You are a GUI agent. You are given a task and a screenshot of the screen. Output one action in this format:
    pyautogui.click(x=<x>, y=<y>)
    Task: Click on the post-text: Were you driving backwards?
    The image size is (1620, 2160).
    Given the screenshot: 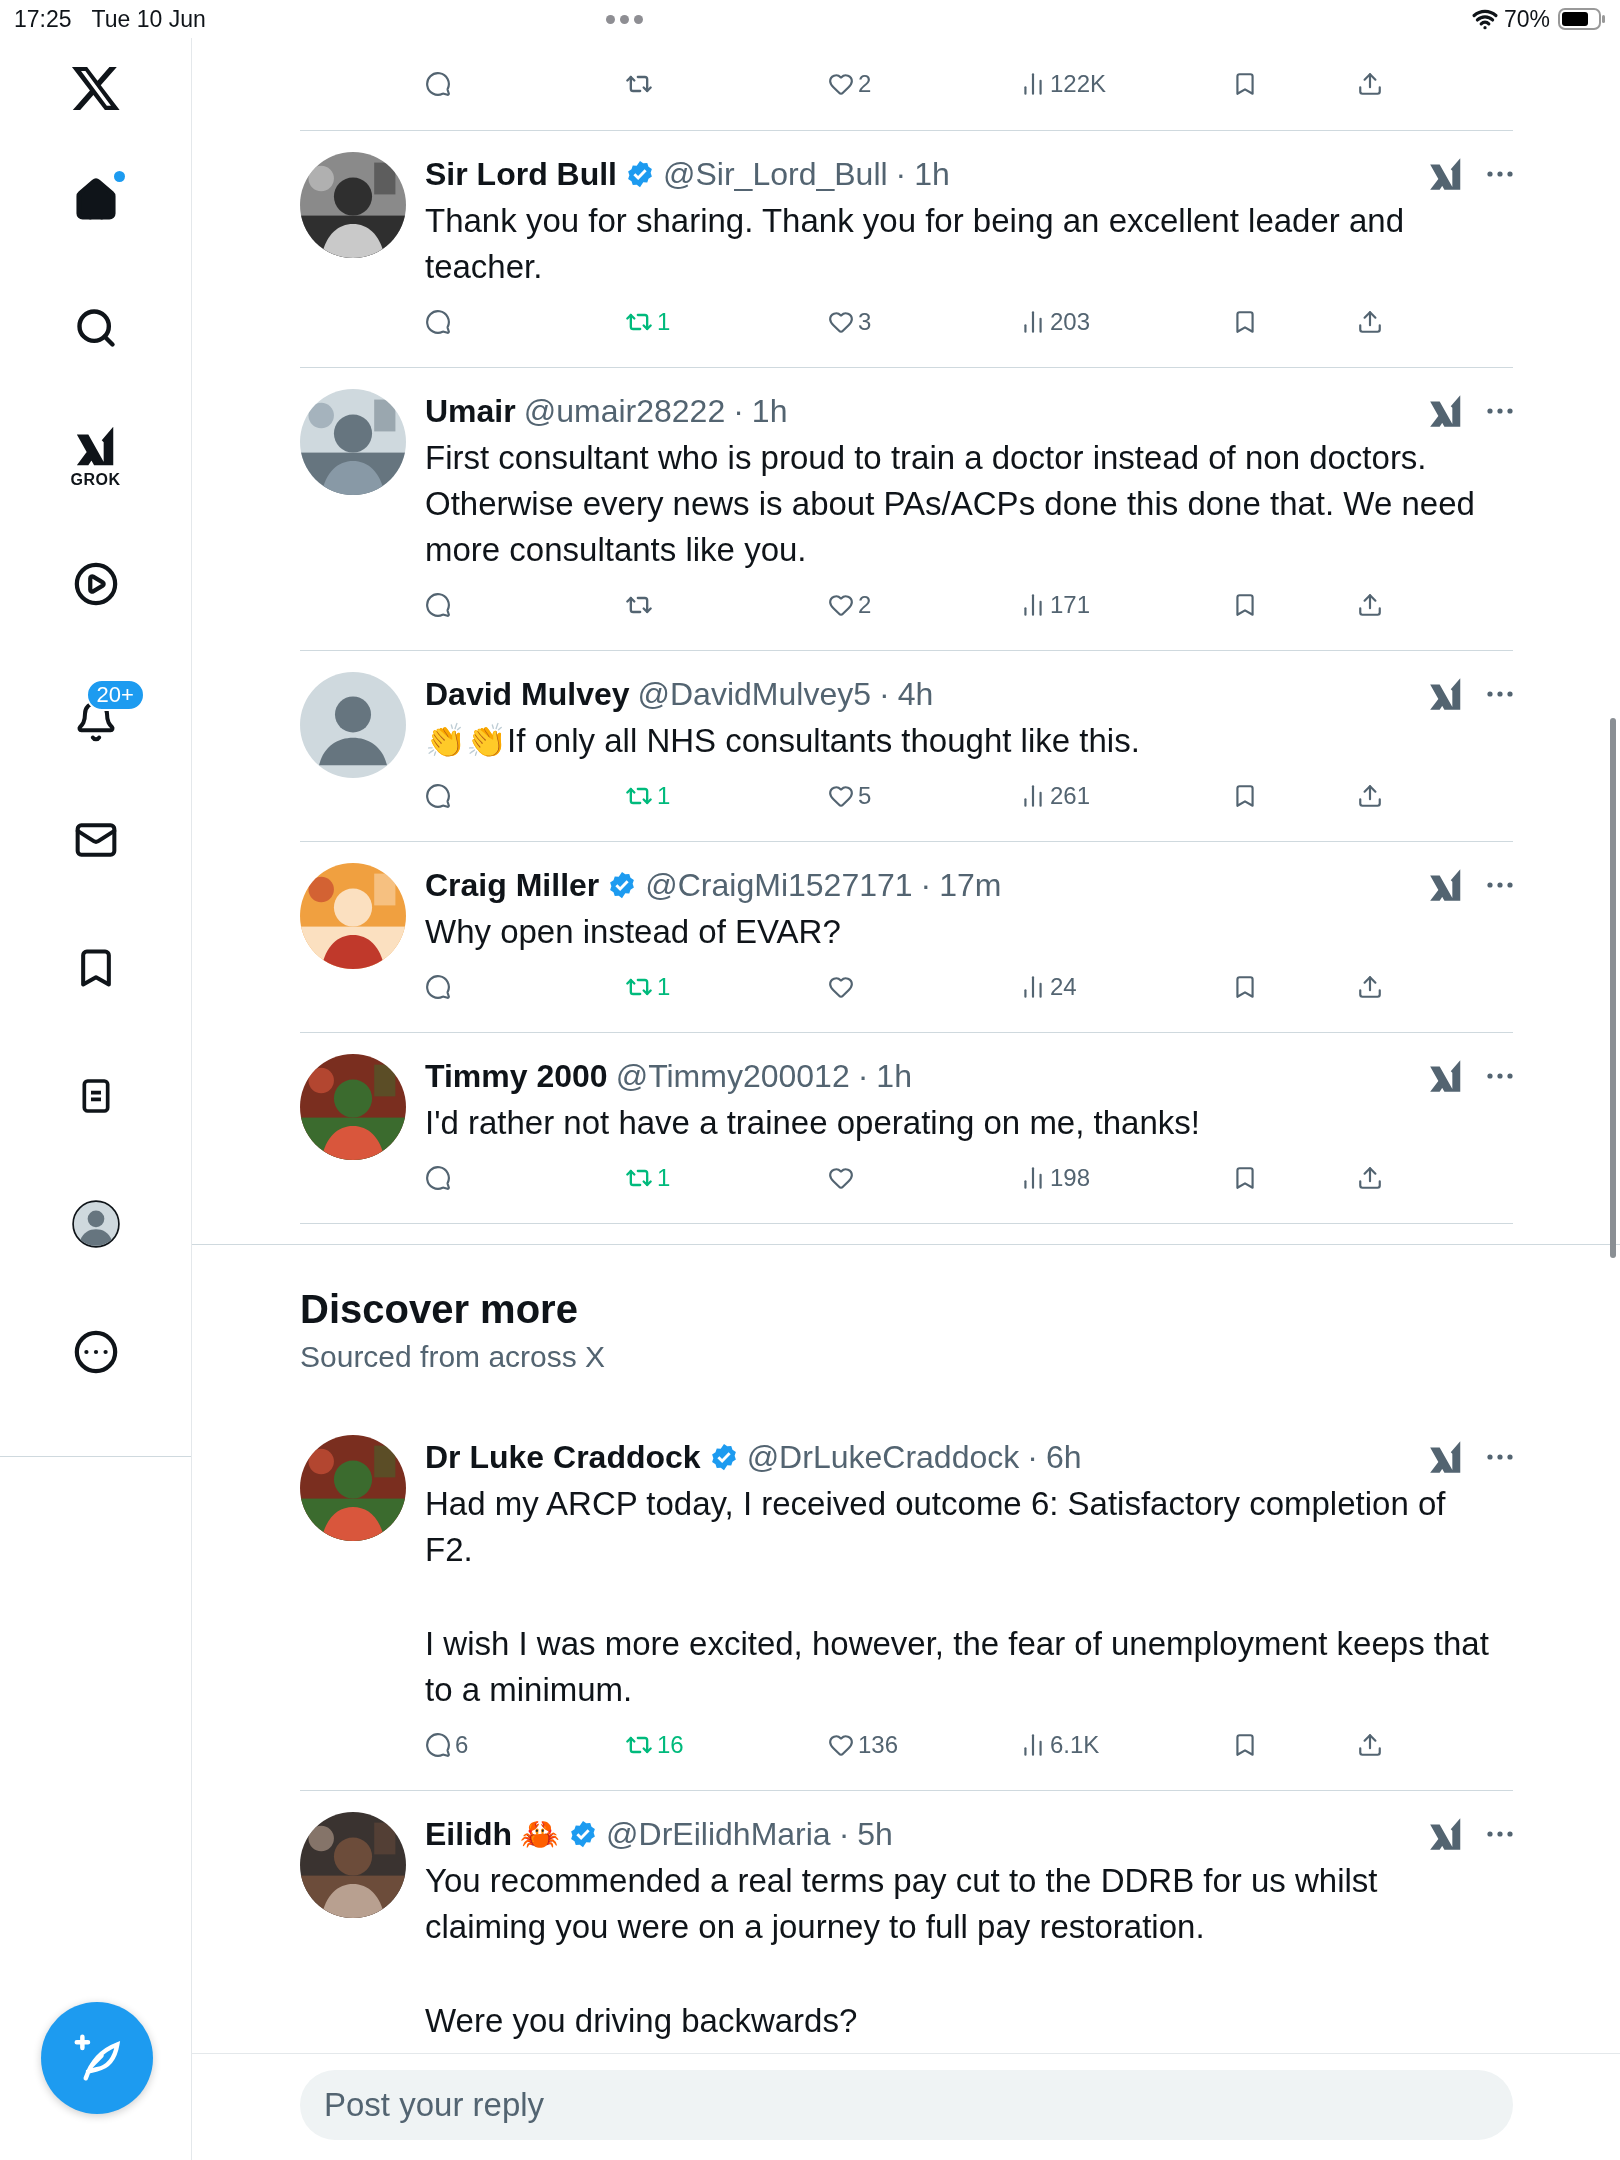 What is the action you would take?
    pyautogui.click(x=642, y=2021)
    